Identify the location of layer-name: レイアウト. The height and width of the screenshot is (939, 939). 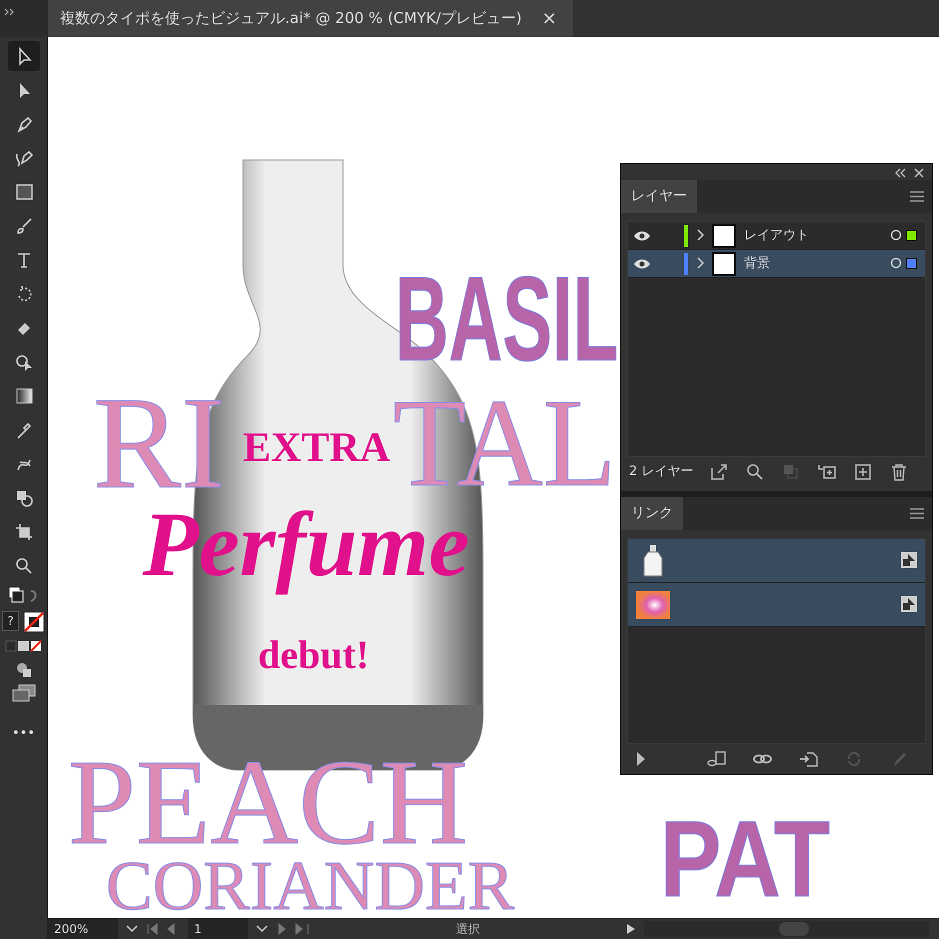
(777, 235).